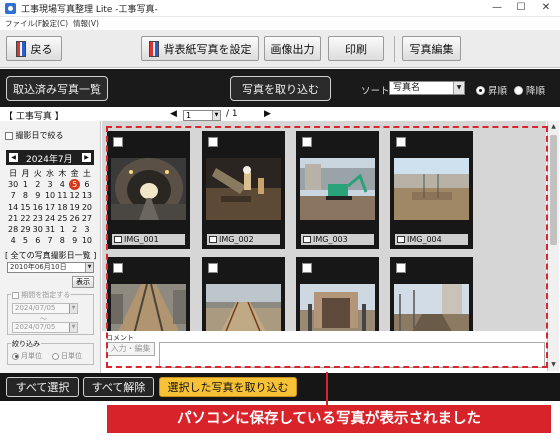 The height and width of the screenshot is (441, 560). What do you see at coordinates (228, 387) in the screenshot?
I see `import-selected-button: 選択した写真を取り込む` at bounding box center [228, 387].